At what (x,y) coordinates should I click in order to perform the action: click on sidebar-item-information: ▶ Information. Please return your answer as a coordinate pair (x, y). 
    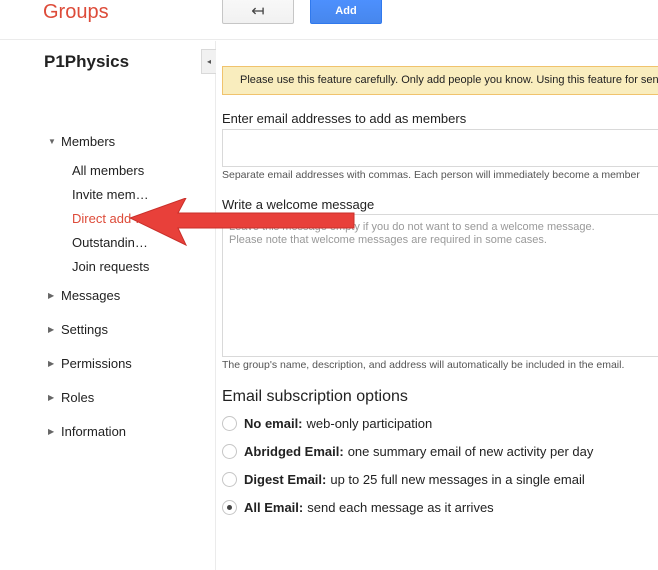
    Looking at the image, I should click on (87, 431).